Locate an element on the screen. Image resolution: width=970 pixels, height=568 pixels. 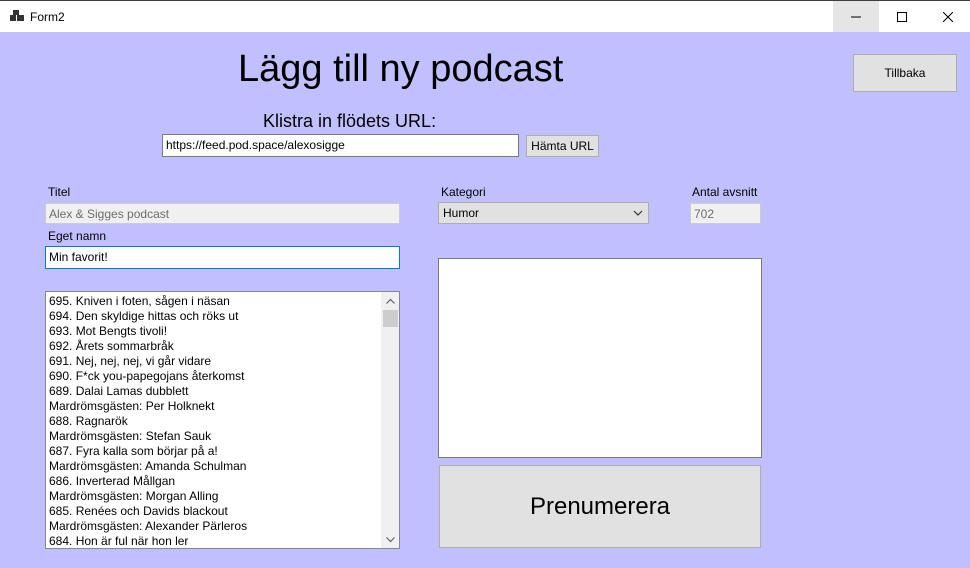
list-item: Mardrömsgästen: Per Holknekt is located at coordinates (215, 406).